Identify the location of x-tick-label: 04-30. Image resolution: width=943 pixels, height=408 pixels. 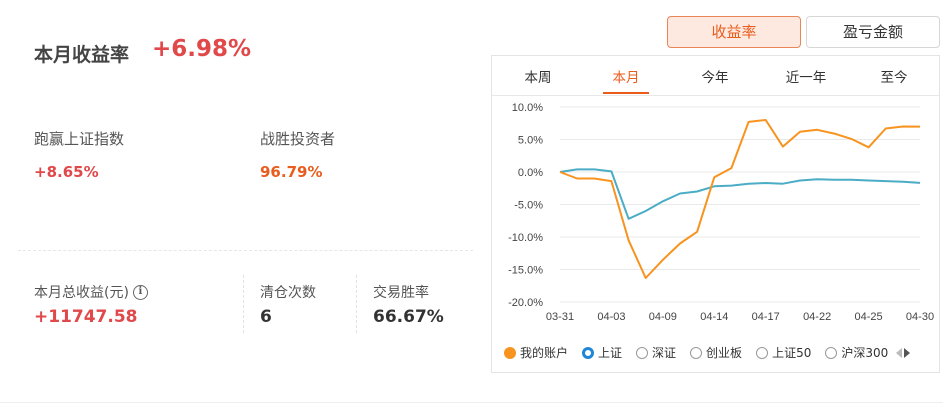
(920, 317).